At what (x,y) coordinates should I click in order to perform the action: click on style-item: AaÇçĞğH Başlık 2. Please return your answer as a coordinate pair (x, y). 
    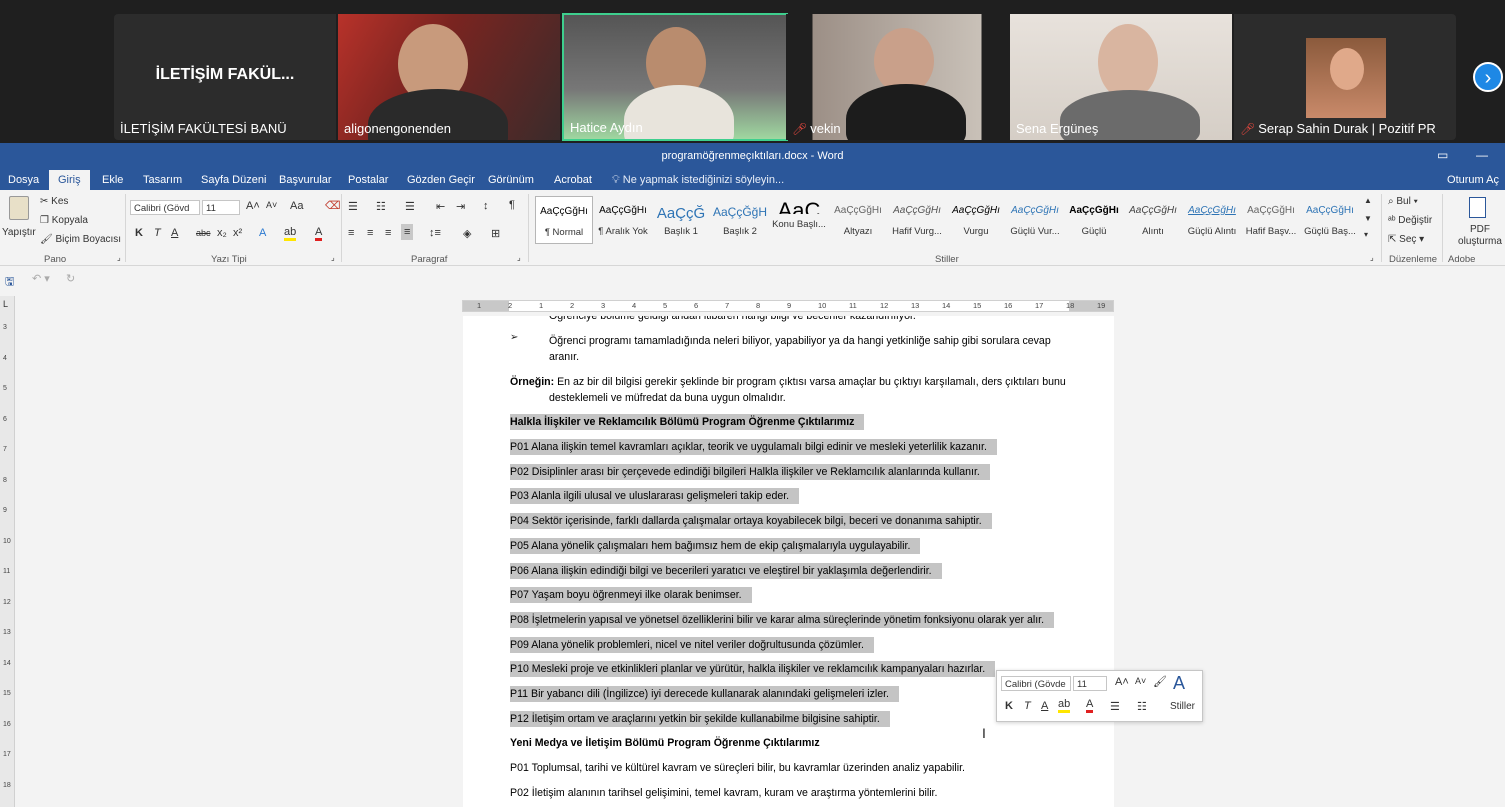
    Looking at the image, I should click on (740, 220).